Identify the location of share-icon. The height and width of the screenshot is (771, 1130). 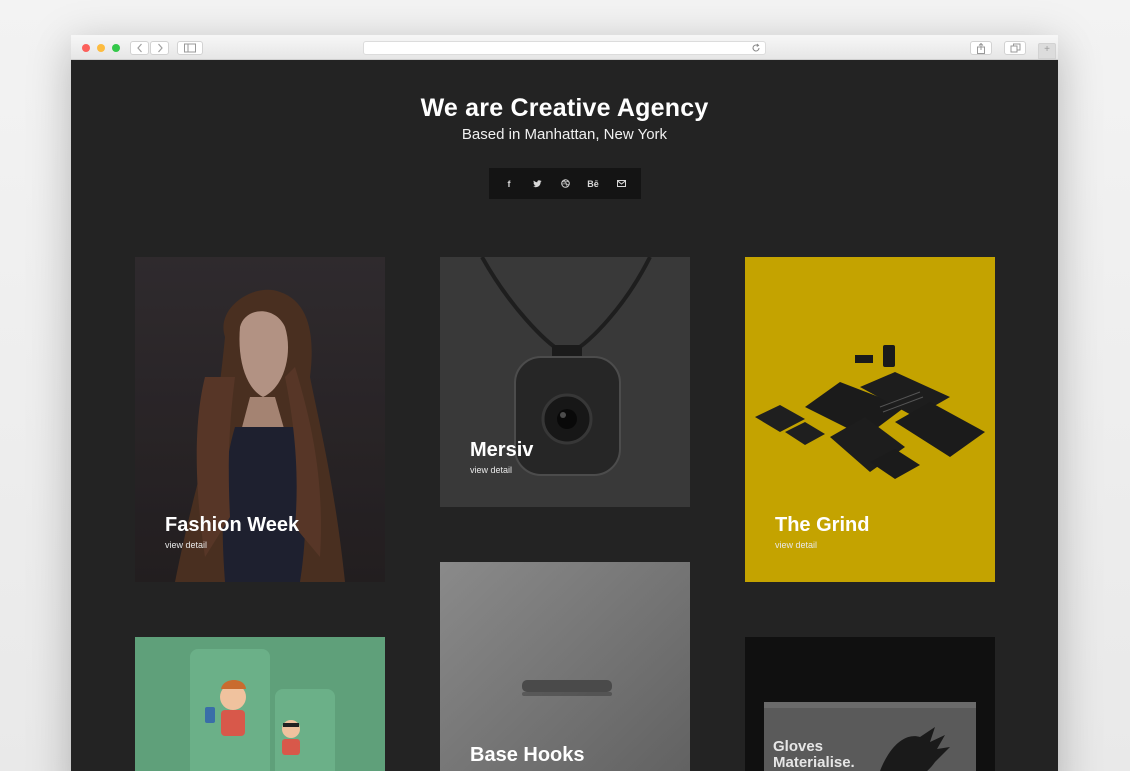
(981, 48).